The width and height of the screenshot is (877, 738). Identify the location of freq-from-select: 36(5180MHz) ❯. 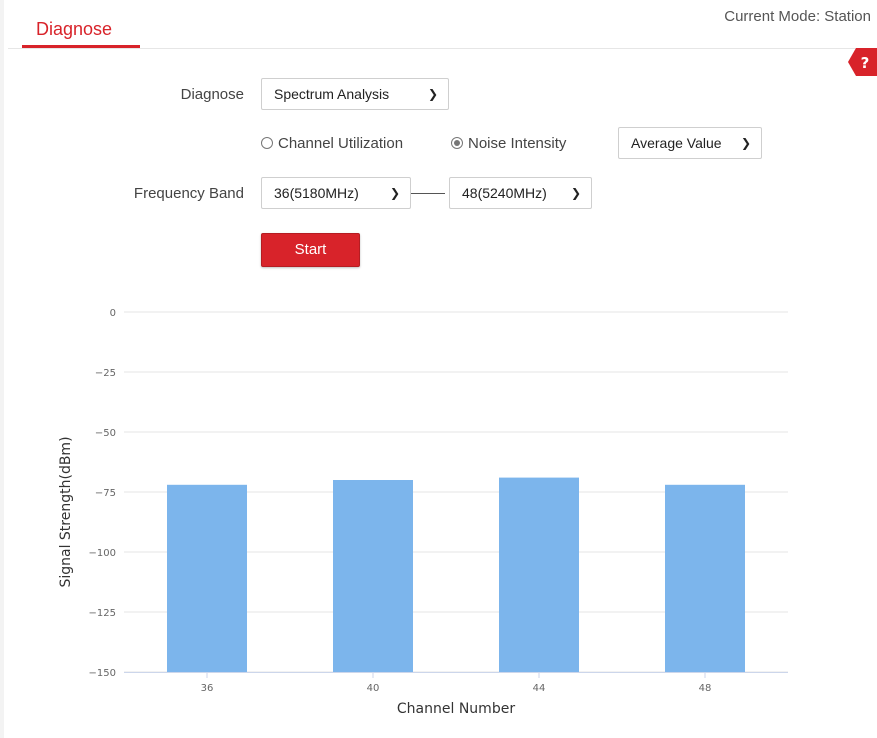
(336, 193).